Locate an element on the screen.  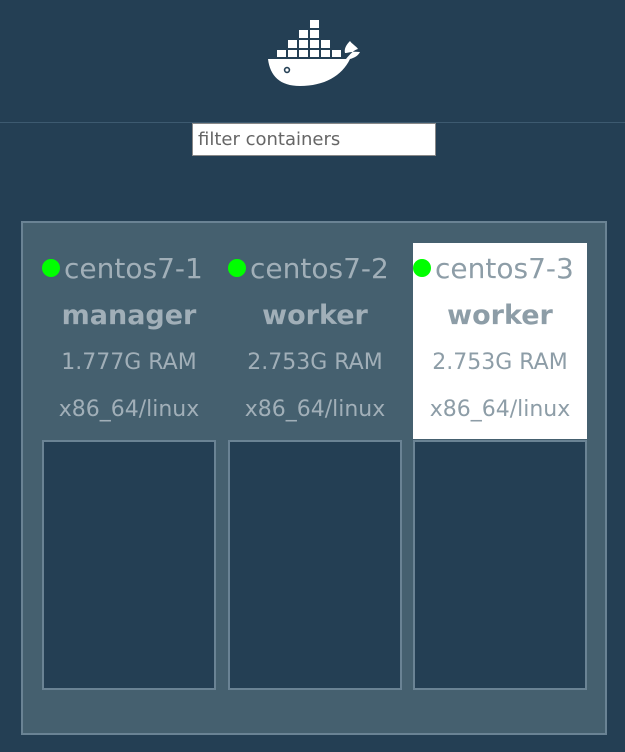
docker-whale-icon is located at coordinates (314, 53).